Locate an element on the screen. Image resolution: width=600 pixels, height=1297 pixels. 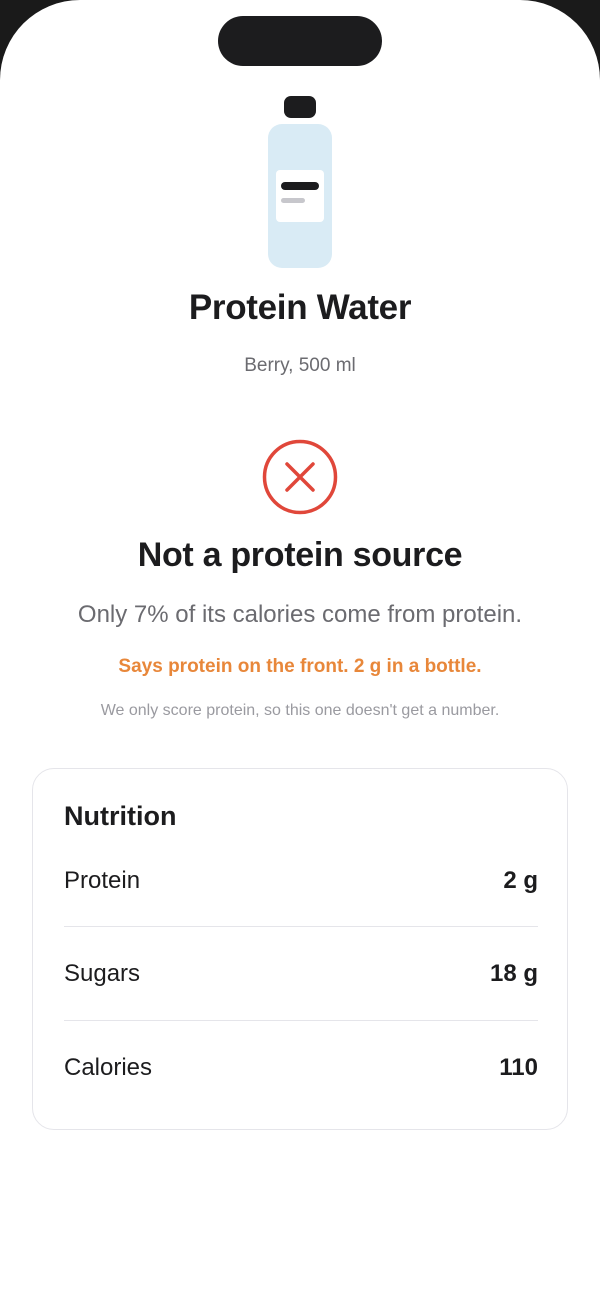
nutrition-row-protein: Protein 2 g is located at coordinates (301, 909).